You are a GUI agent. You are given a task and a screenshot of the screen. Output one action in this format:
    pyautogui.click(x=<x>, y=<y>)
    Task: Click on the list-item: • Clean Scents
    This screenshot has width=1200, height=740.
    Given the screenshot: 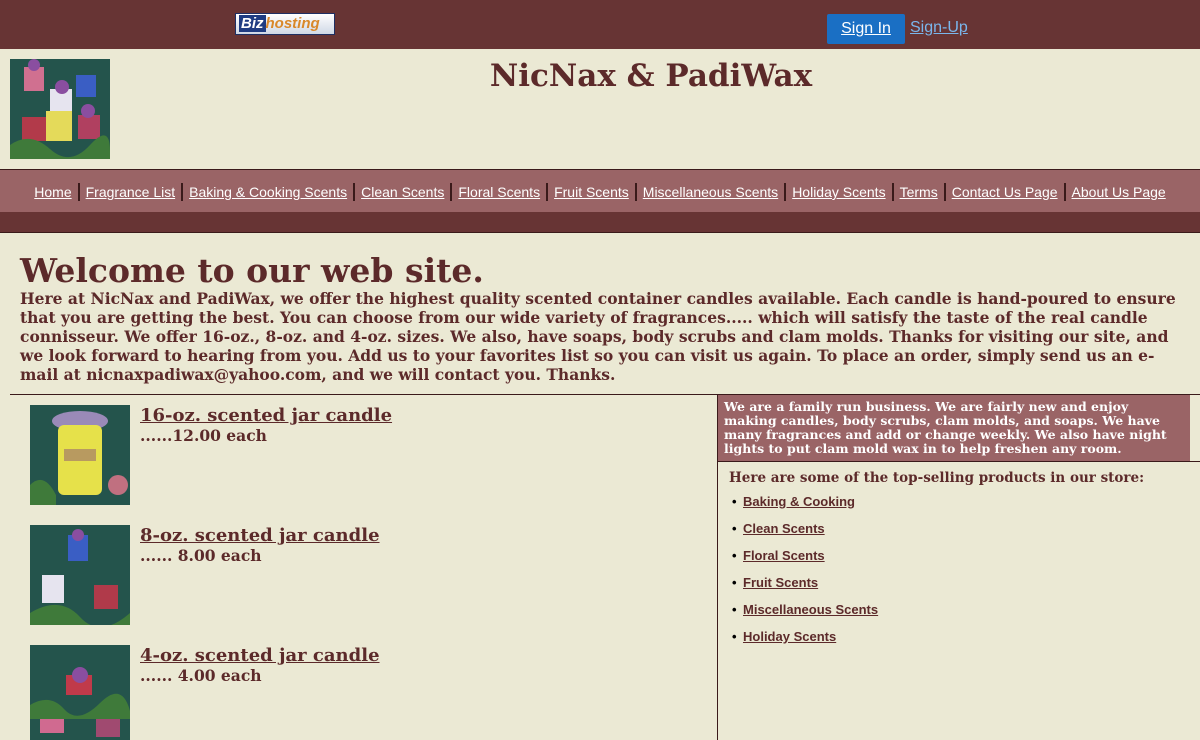 What is the action you would take?
    pyautogui.click(x=805, y=533)
    